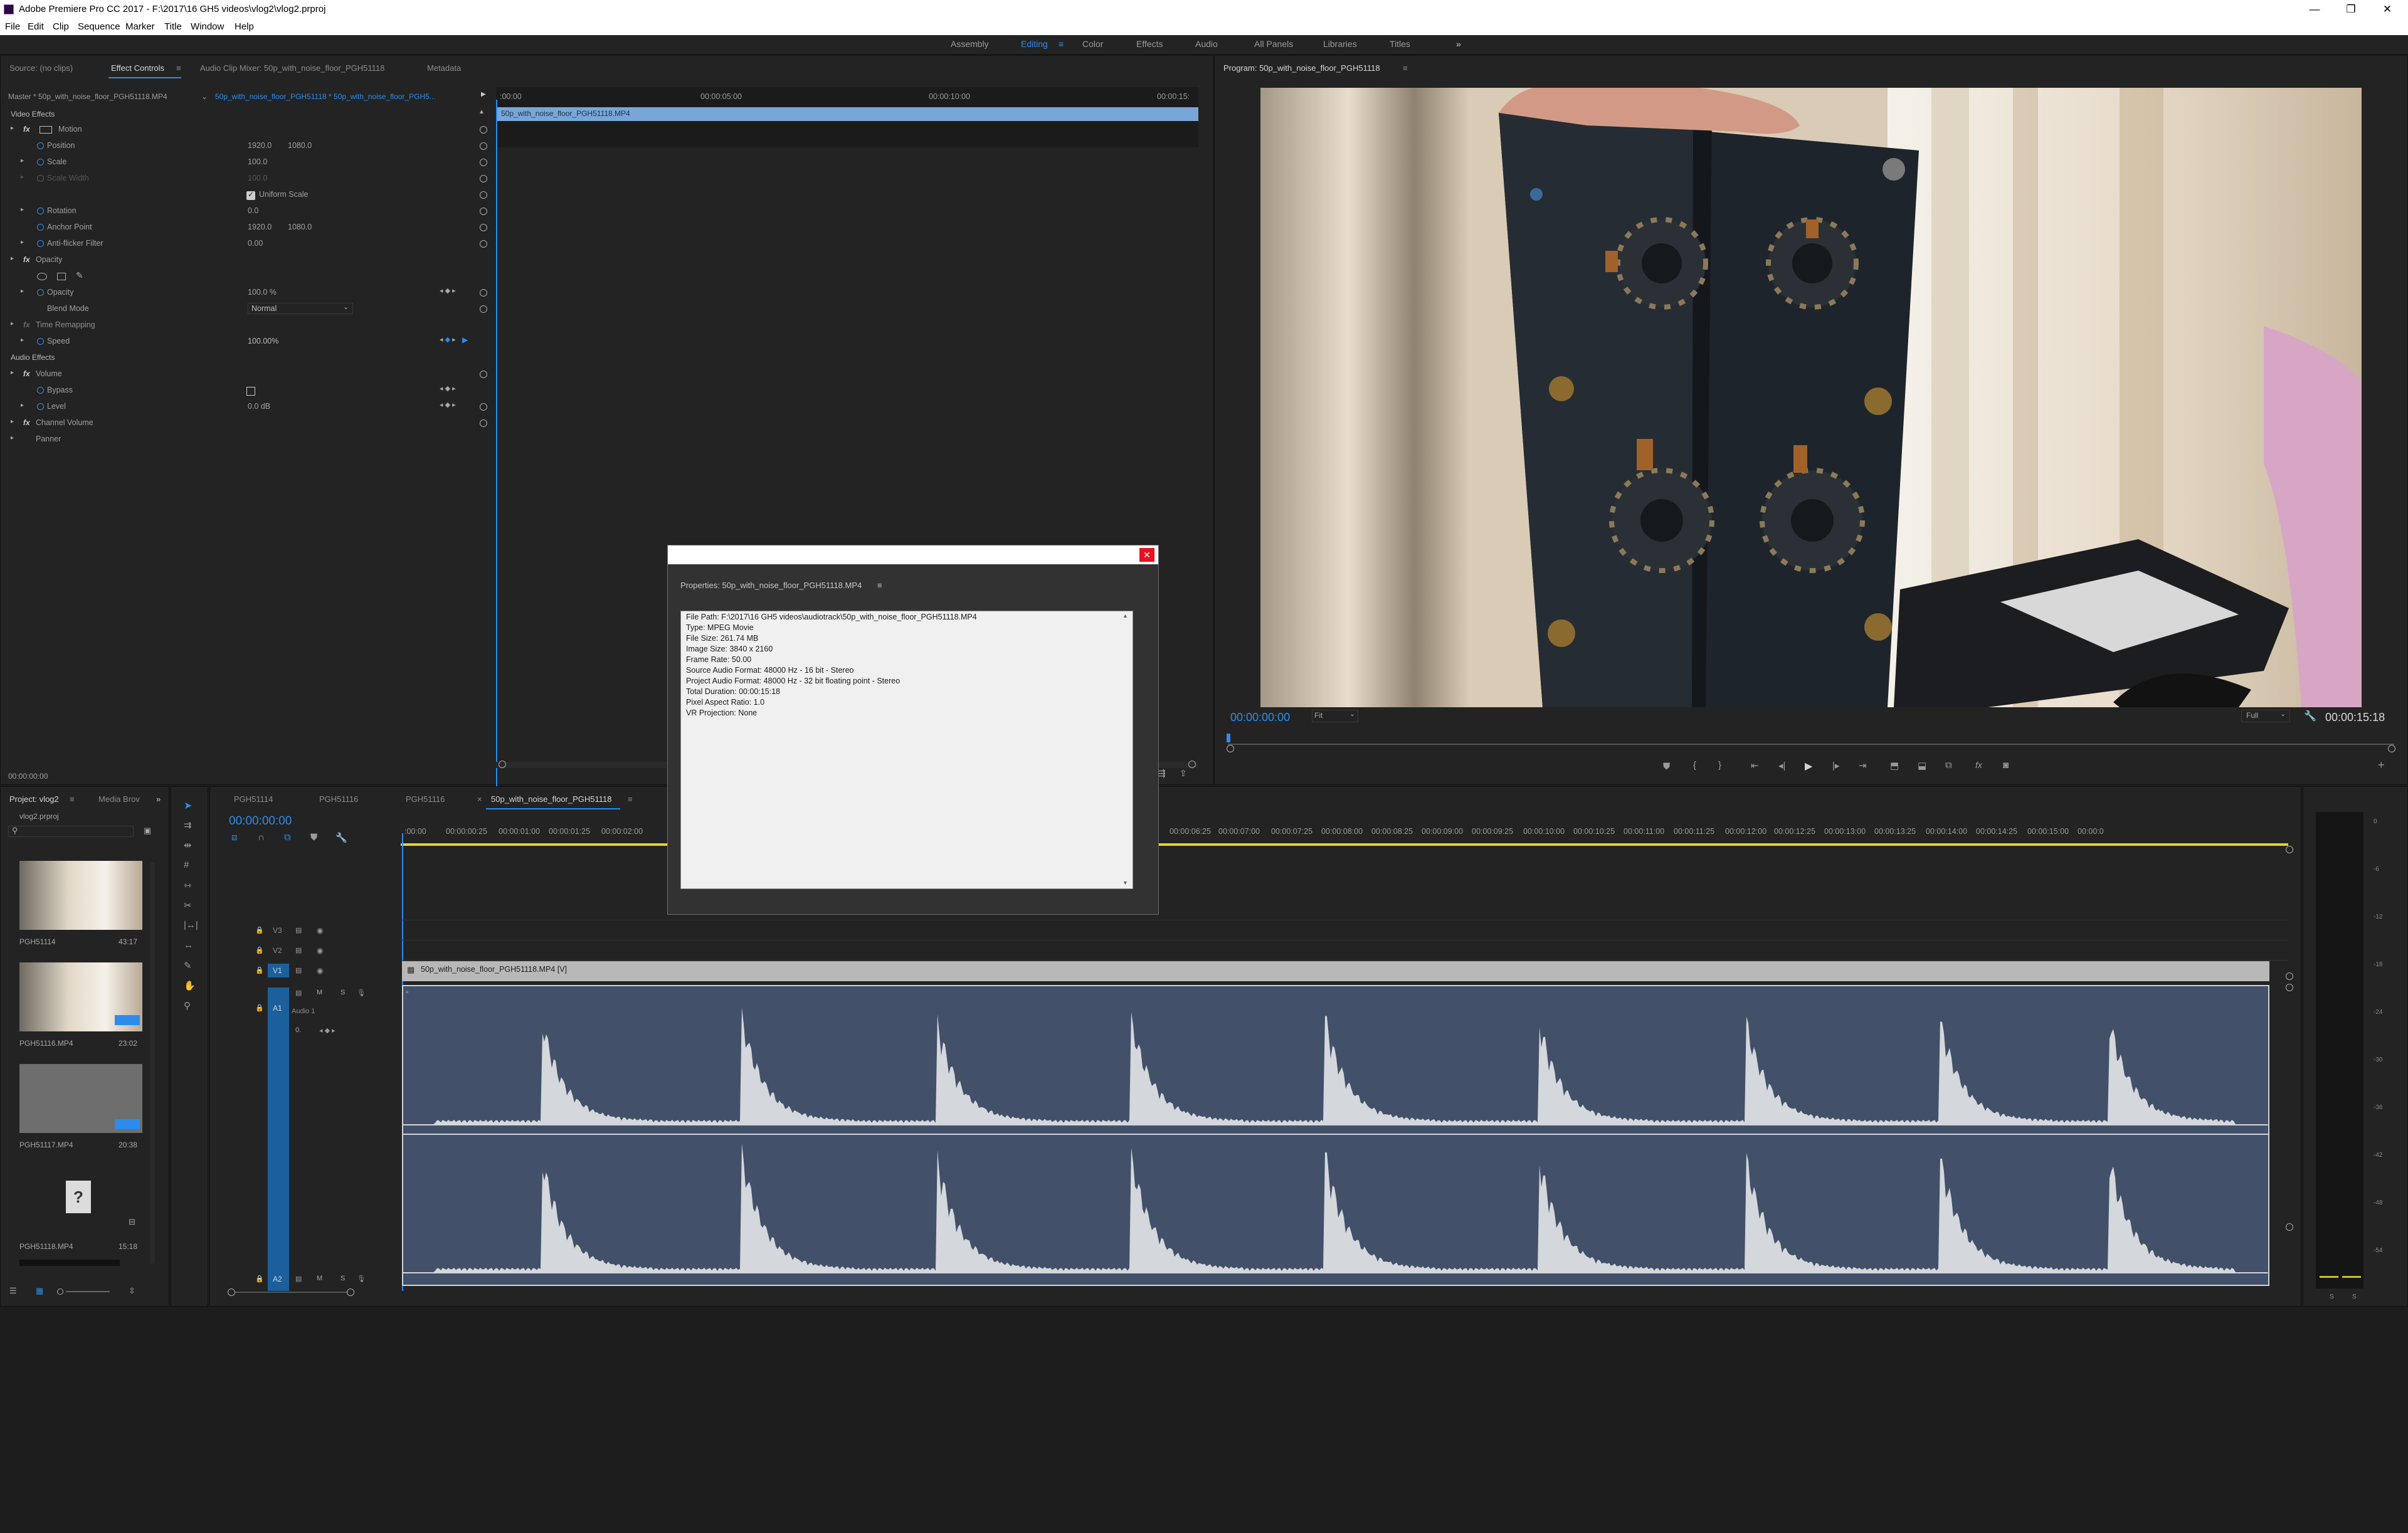  I want to click on close-button: ✕, so click(2386, 9).